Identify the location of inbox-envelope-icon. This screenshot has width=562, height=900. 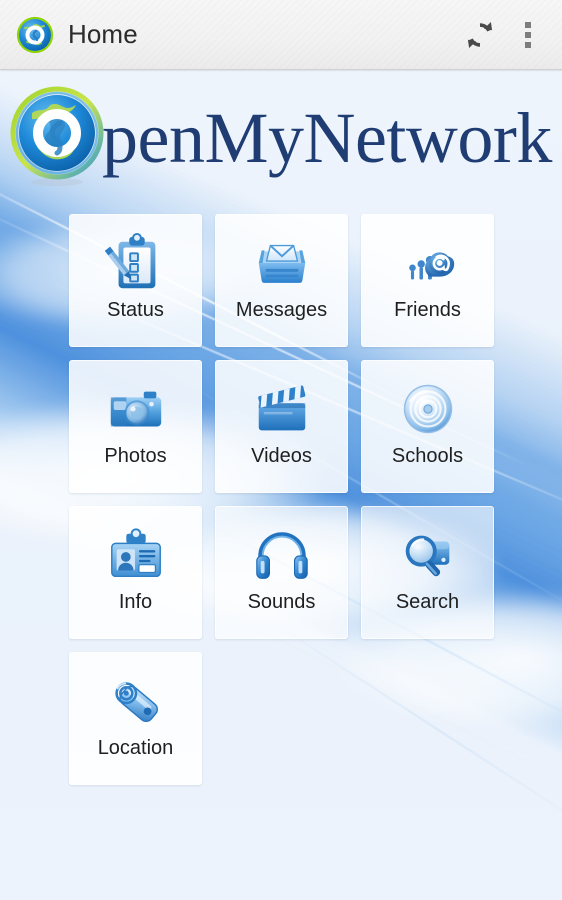
(282, 263).